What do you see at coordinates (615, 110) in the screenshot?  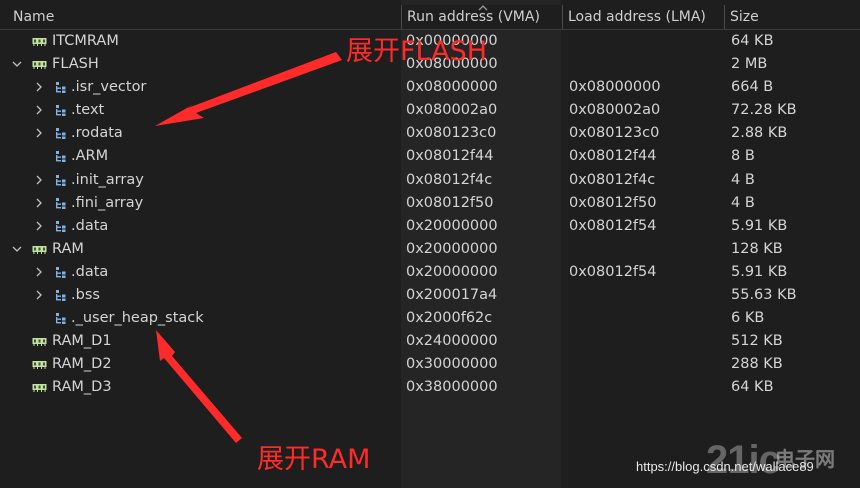 I see `row-lma: 0x080002a0` at bounding box center [615, 110].